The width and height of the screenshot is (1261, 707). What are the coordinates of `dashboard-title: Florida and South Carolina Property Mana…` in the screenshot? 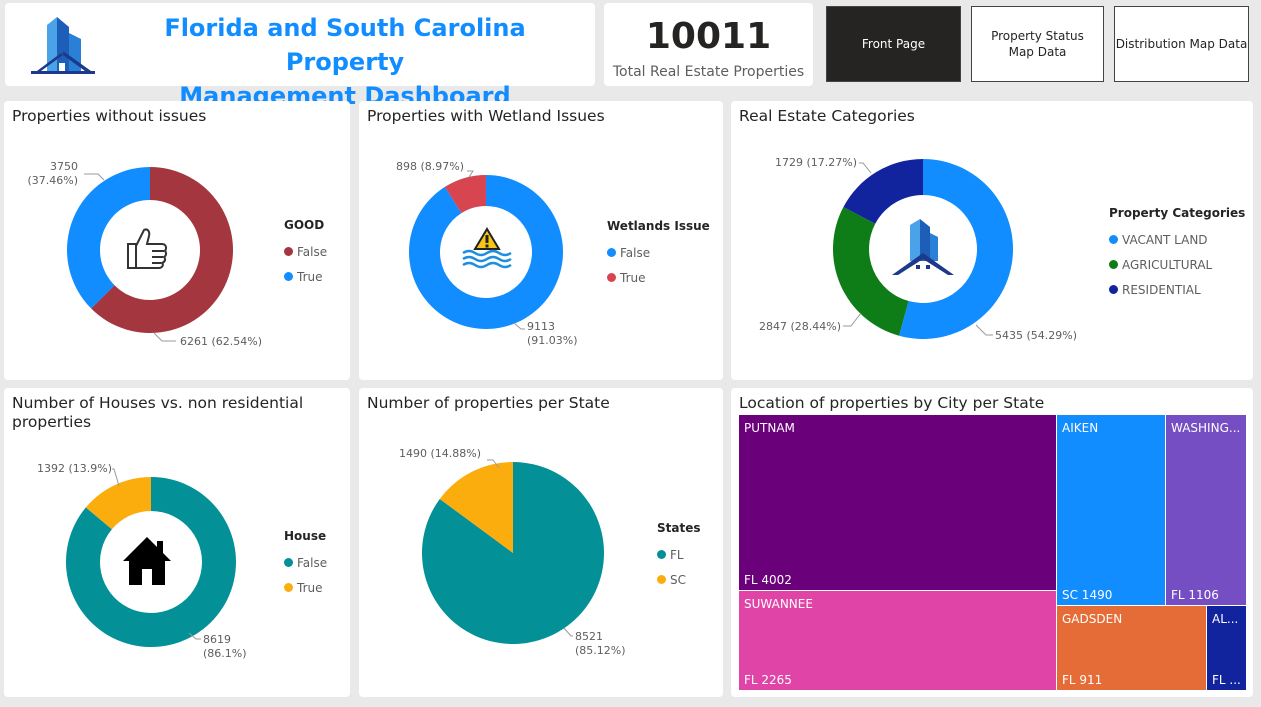 It's located at (345, 62).